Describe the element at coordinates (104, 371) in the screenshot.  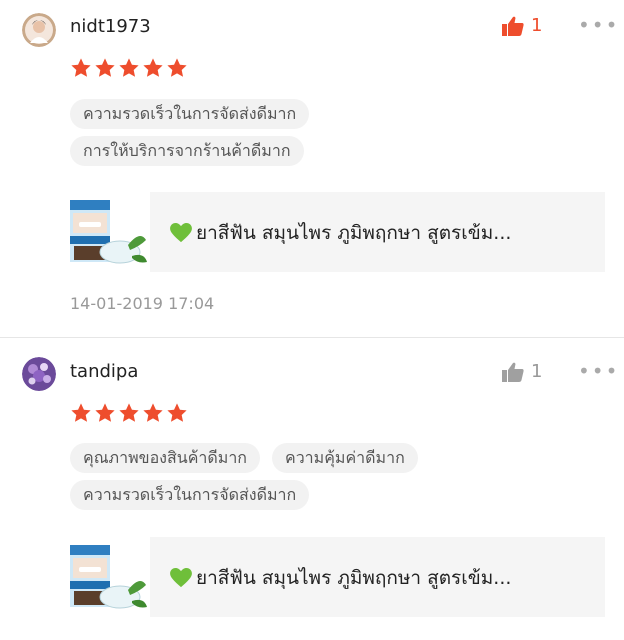
I see `username: tandipa` at that location.